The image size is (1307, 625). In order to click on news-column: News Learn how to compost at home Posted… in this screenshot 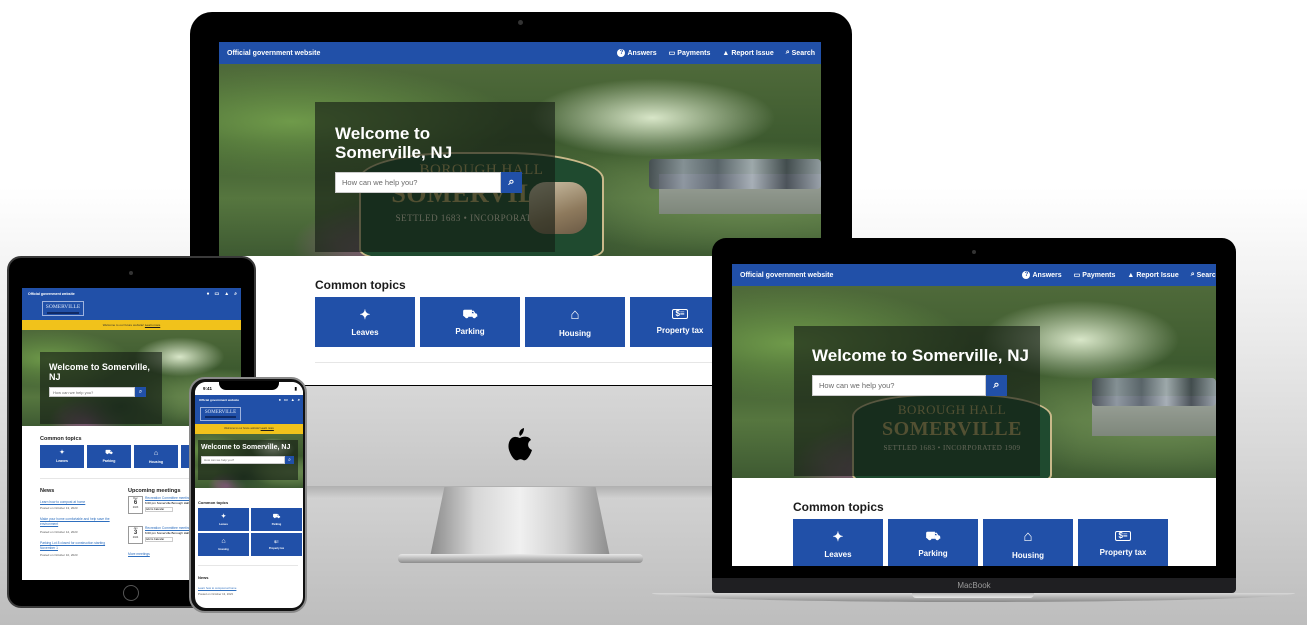, I will do `click(80, 522)`.